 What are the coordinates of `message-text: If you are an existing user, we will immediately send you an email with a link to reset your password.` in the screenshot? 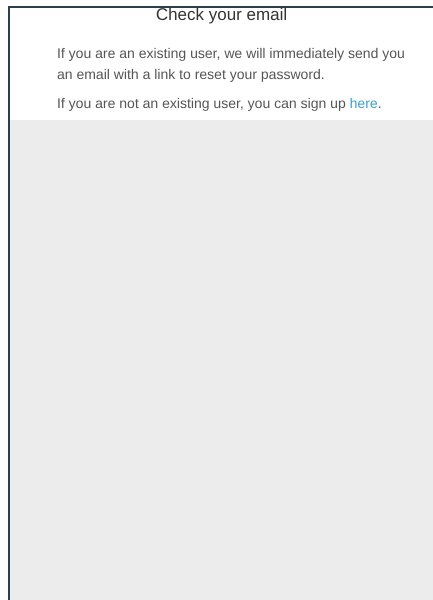 It's located at (231, 64).